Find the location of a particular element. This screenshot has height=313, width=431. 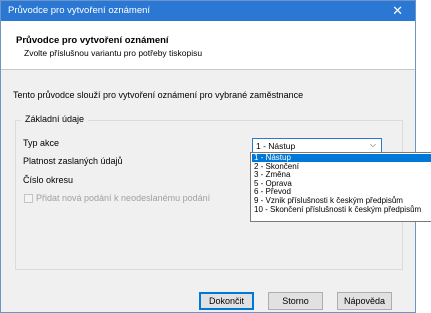

chevron-down-icon: ⌵ is located at coordinates (373, 145).